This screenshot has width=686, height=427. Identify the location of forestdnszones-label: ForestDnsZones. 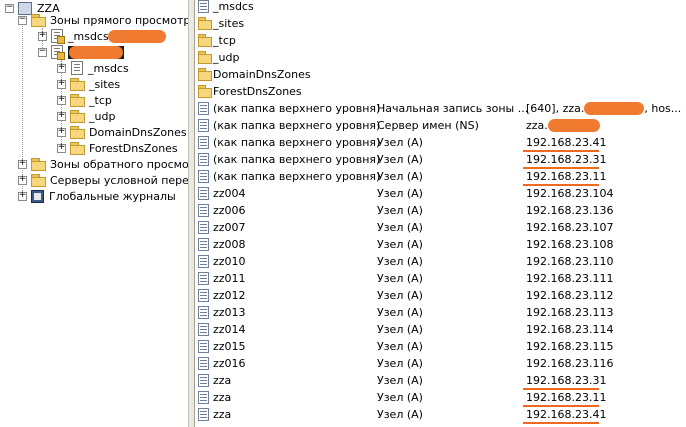
(133, 148).